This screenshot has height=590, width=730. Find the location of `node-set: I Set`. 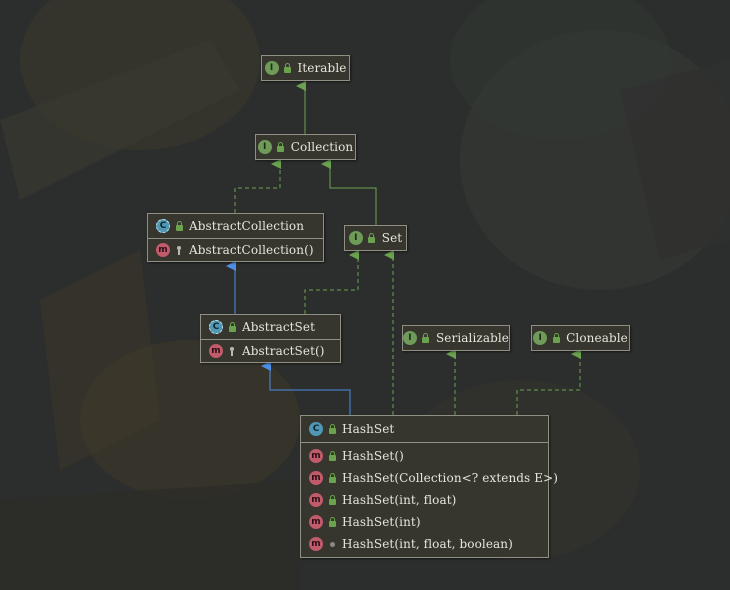

node-set: I Set is located at coordinates (375, 238).